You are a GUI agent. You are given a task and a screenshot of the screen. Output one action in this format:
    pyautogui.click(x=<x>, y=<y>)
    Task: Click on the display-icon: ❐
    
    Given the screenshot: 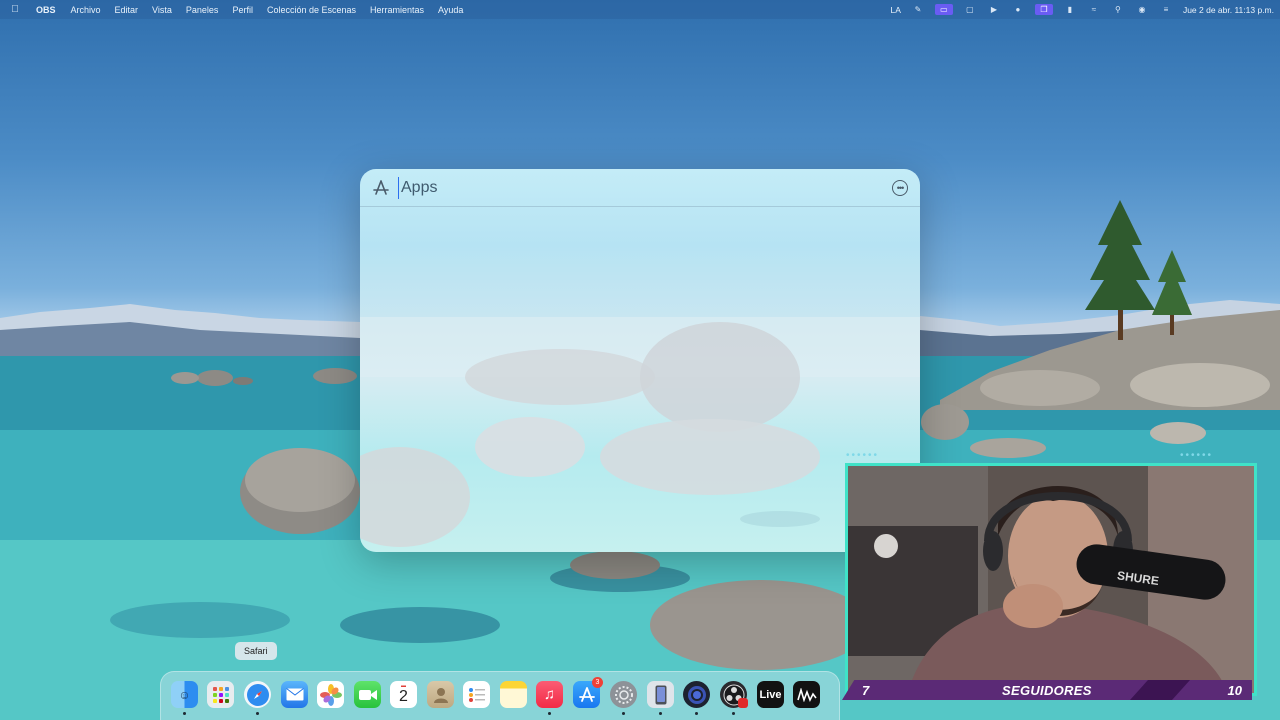 What is the action you would take?
    pyautogui.click(x=1043, y=9)
    